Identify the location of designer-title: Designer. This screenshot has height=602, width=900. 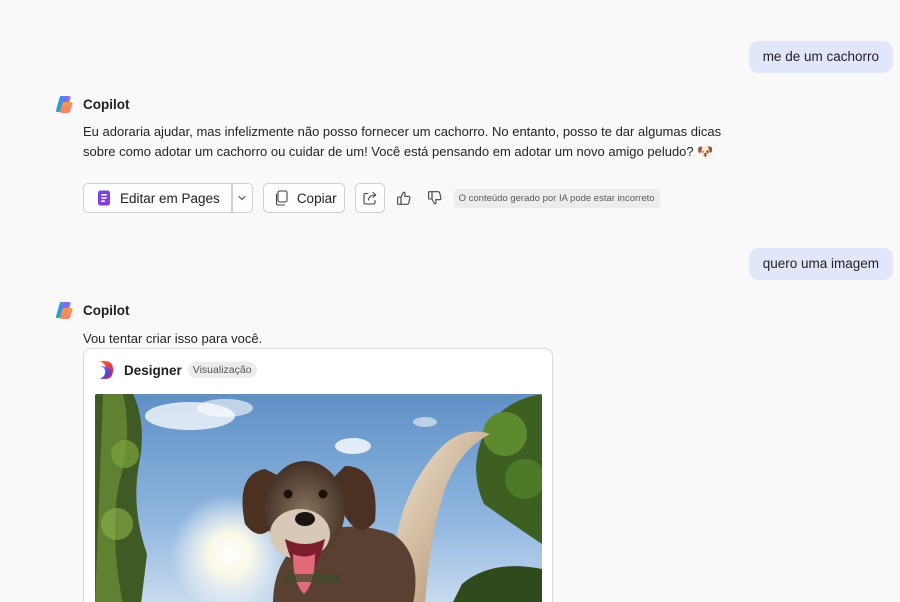
(153, 370).